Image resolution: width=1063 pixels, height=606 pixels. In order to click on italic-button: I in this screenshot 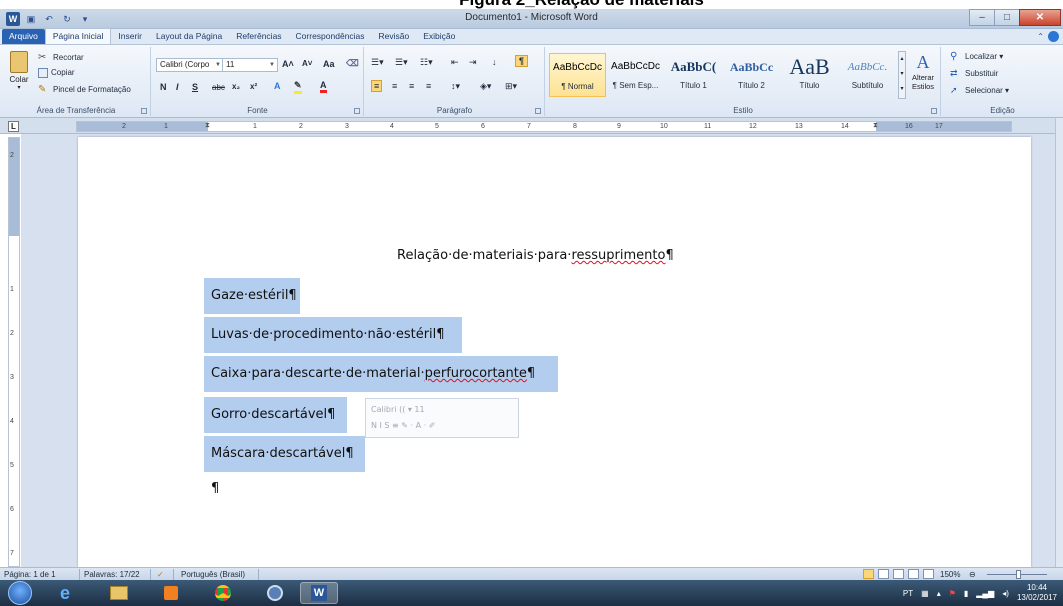, I will do `click(177, 87)`.